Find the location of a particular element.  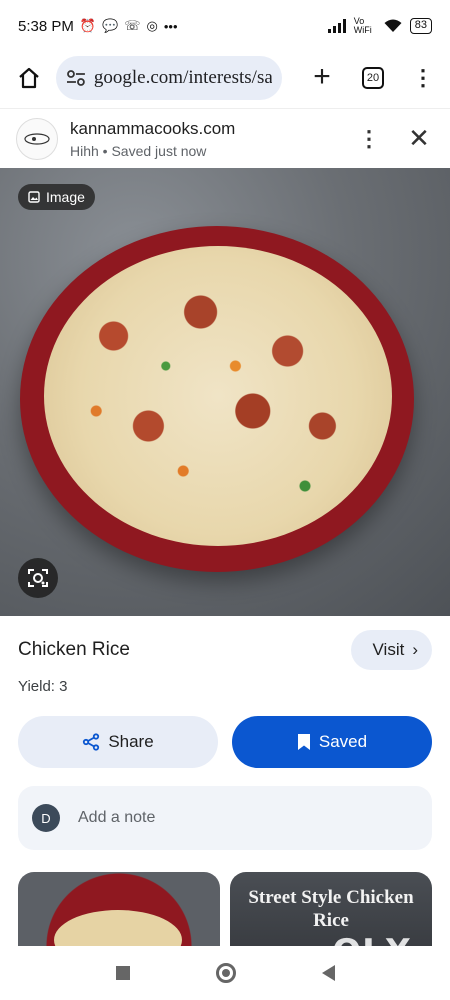

wifi-icon is located at coordinates (393, 25).